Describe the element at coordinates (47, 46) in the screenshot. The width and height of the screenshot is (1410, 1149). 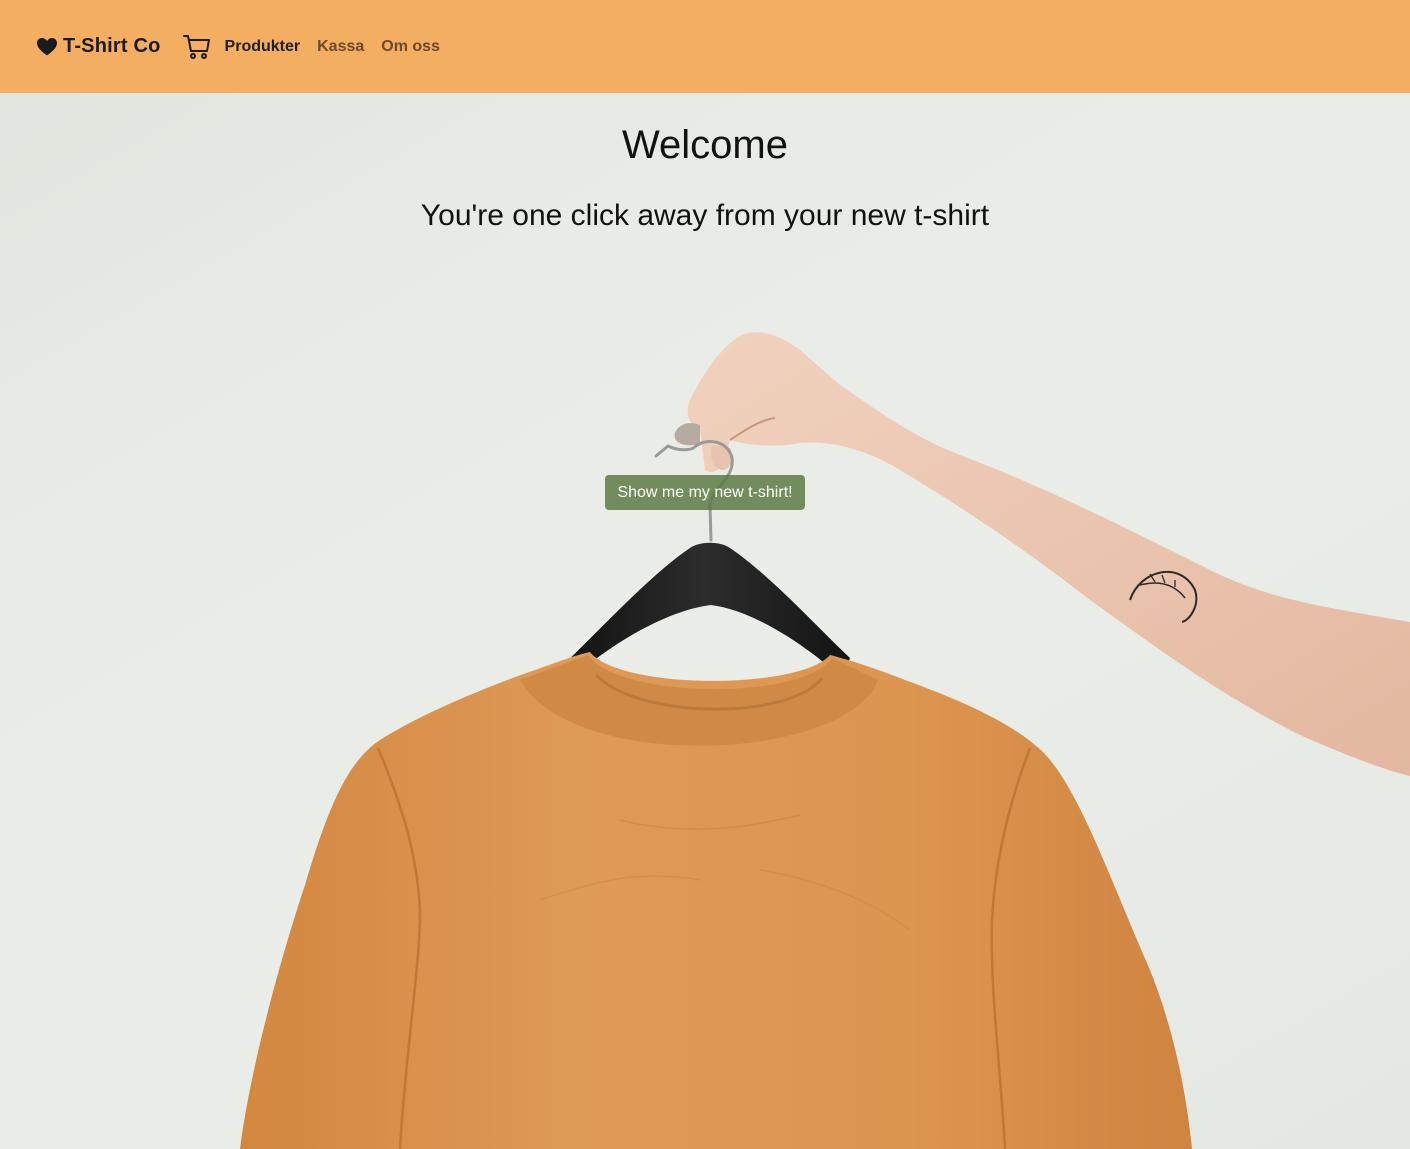
I see `heart-icon` at that location.